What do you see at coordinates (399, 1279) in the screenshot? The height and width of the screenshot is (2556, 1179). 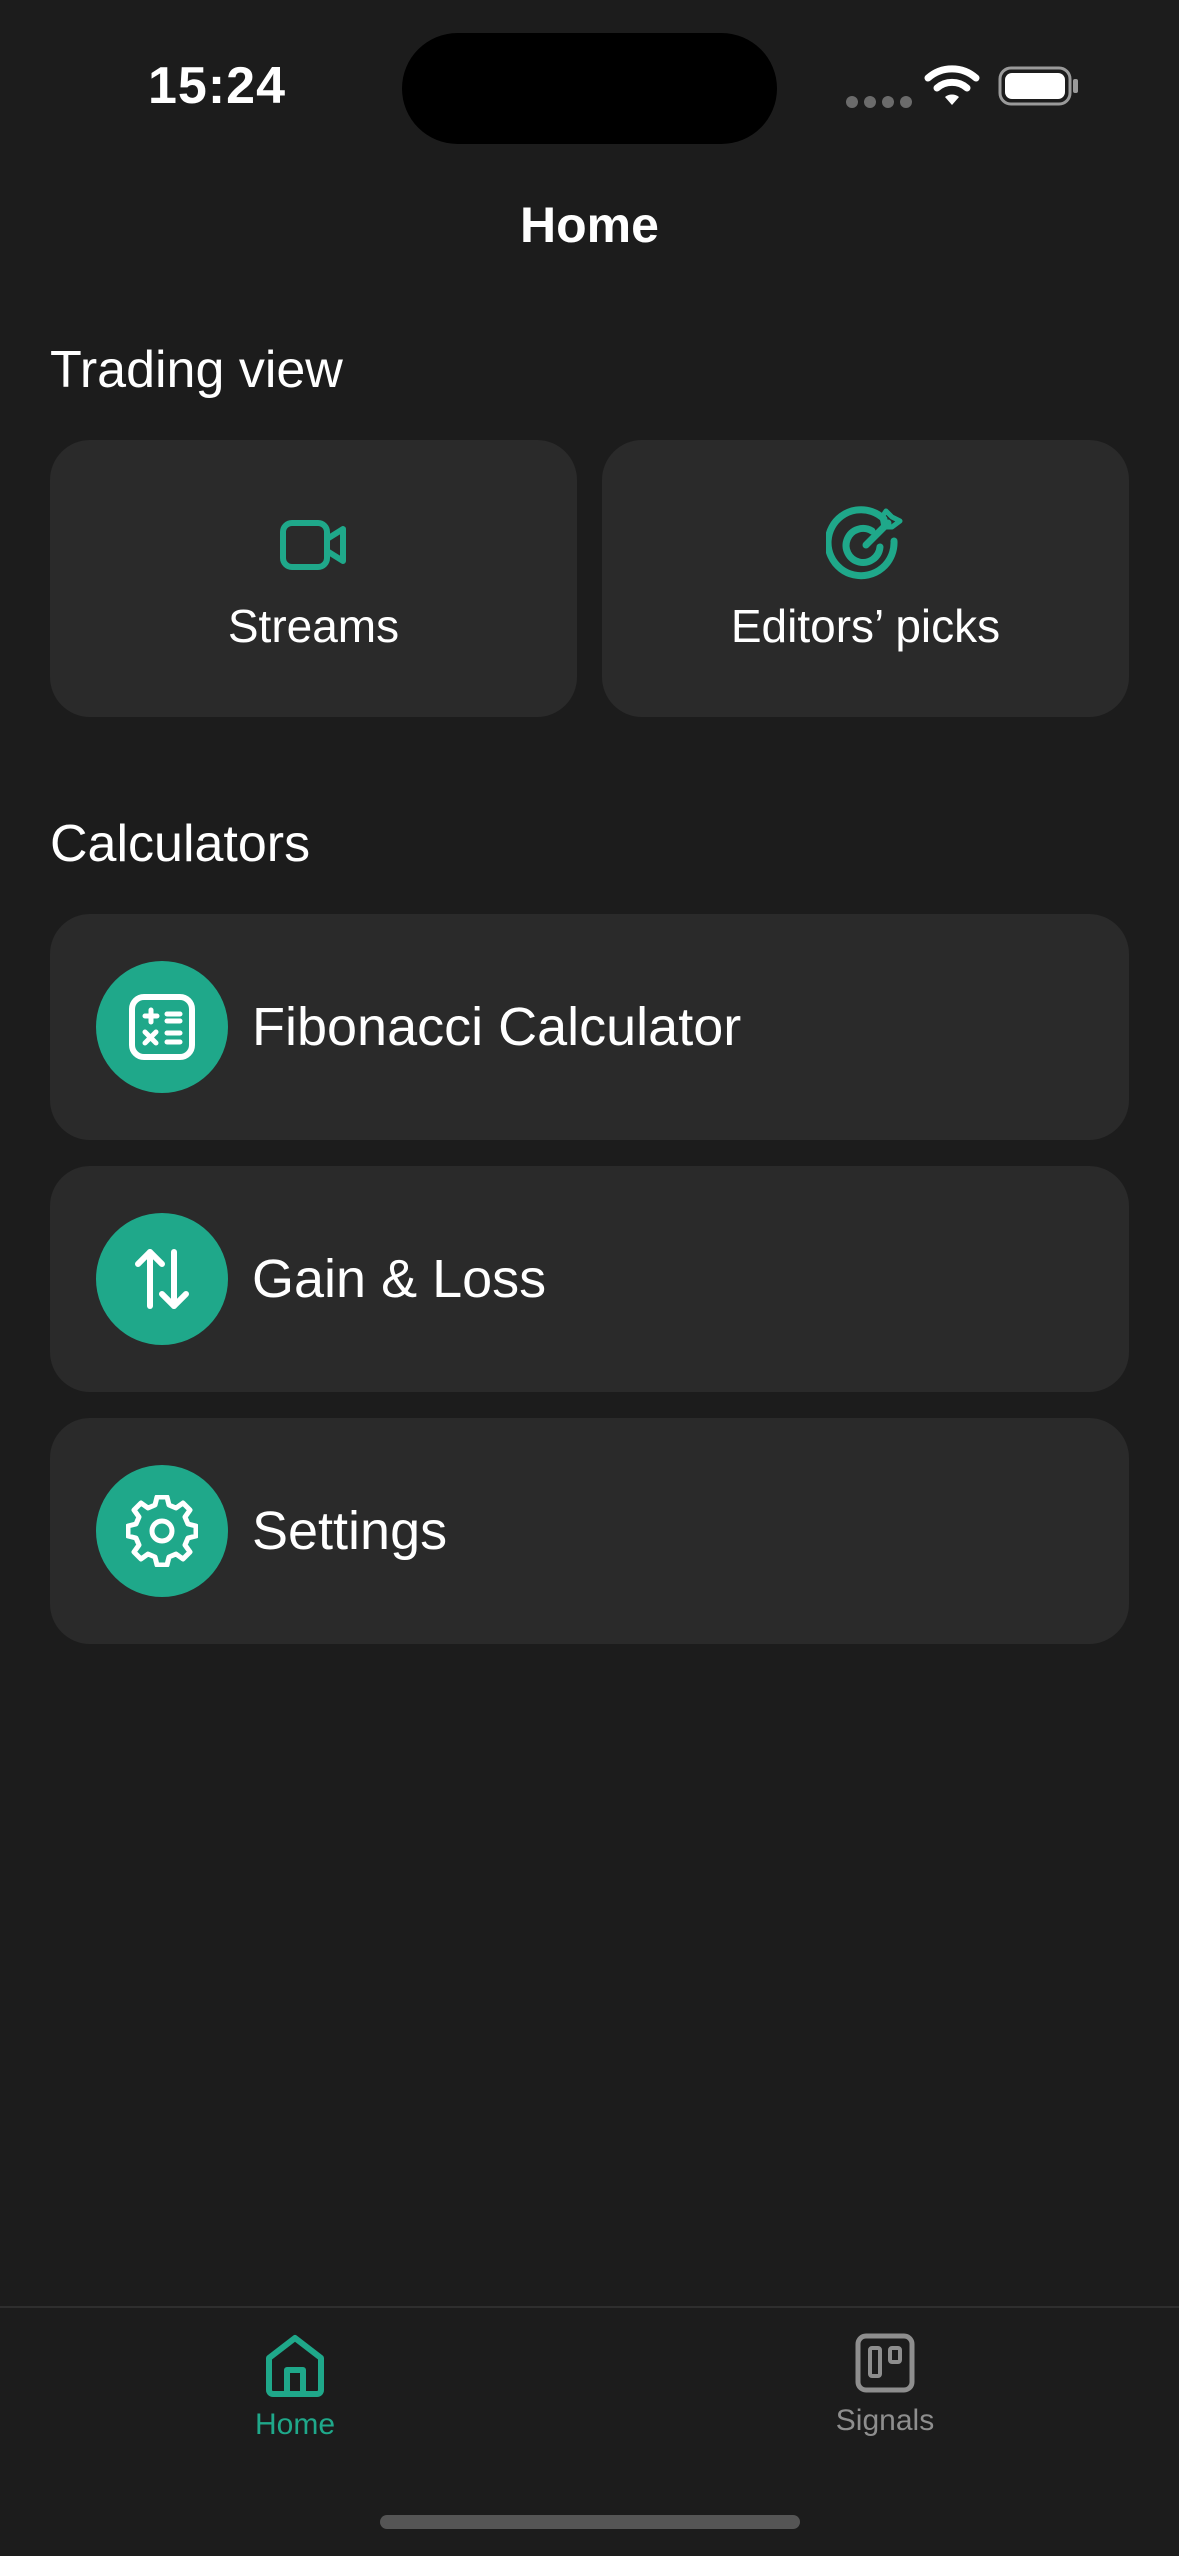 I see `gain-loss-label: Gain & Loss` at bounding box center [399, 1279].